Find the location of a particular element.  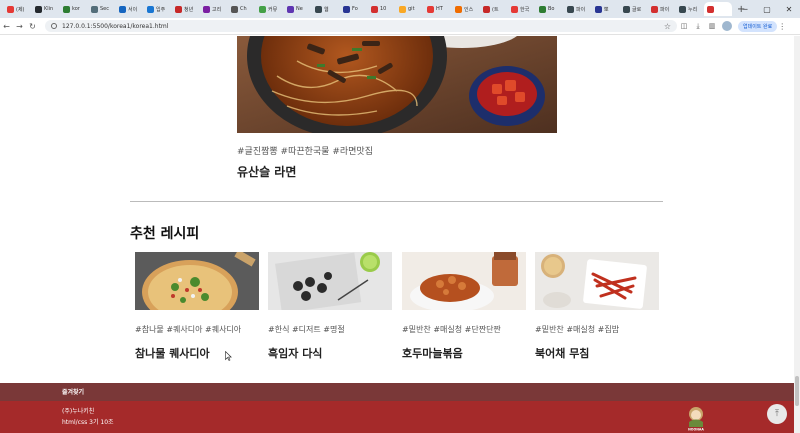

recipe-card: #한식 #디저트 #명절 흑임자 다식 is located at coordinates (330, 306).